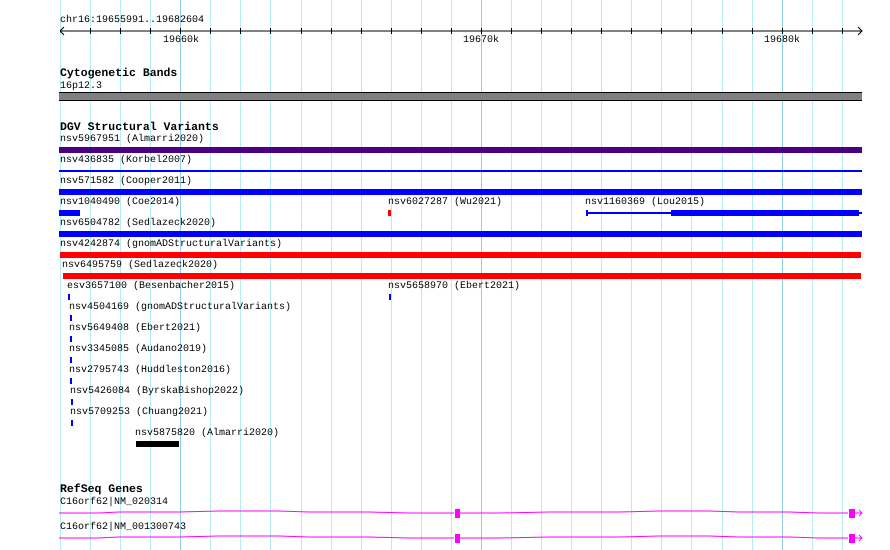 Image resolution: width=890 pixels, height=550 pixels. What do you see at coordinates (120, 202) in the screenshot?
I see `variant-label: nsv1040490 (Coe2014)` at bounding box center [120, 202].